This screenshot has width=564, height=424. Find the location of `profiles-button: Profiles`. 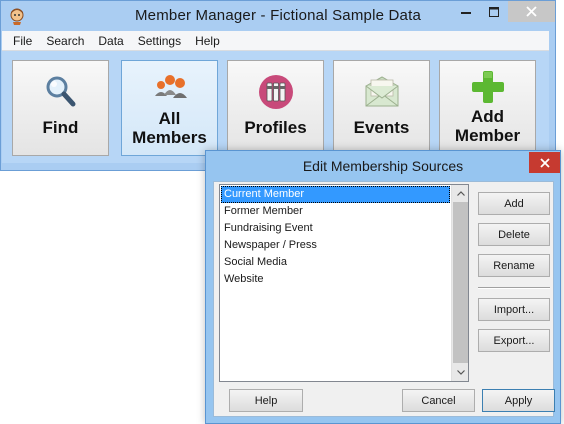

profiles-button: Profiles is located at coordinates (275, 108).